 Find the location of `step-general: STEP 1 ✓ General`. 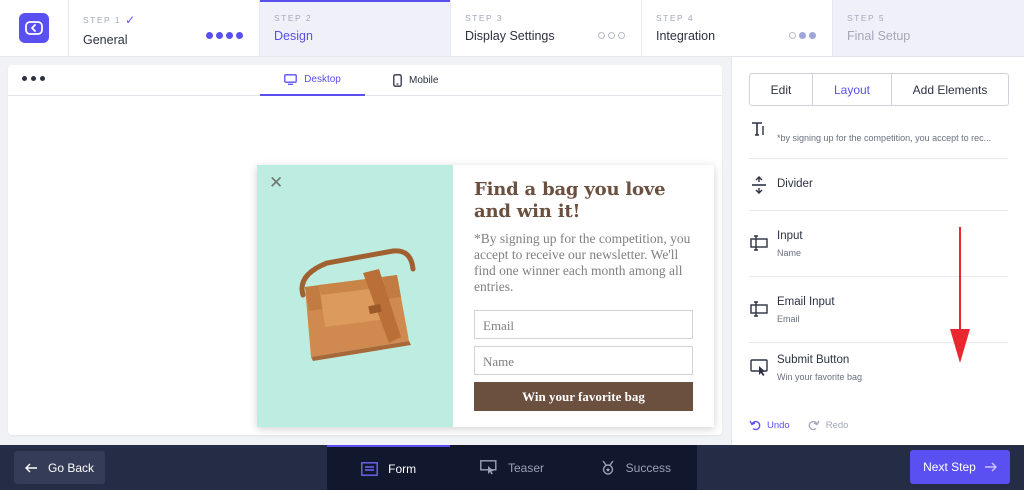

step-general: STEP 1 ✓ General is located at coordinates (164, 28).